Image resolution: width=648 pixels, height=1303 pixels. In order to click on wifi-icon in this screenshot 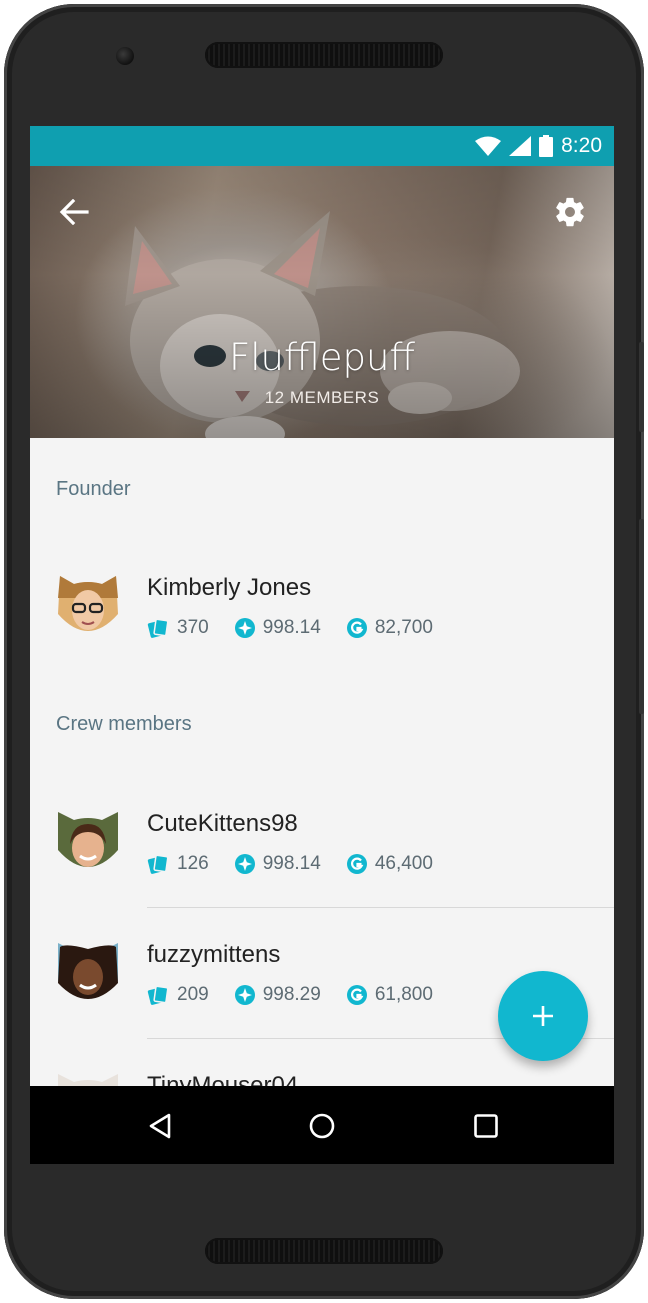, I will do `click(488, 146)`.